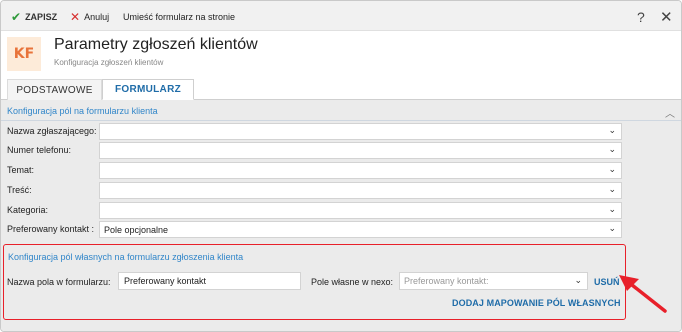  Describe the element at coordinates (82, 111) in the screenshot. I see `section-title: Konfiguracja pól na formularzu klienta` at that location.